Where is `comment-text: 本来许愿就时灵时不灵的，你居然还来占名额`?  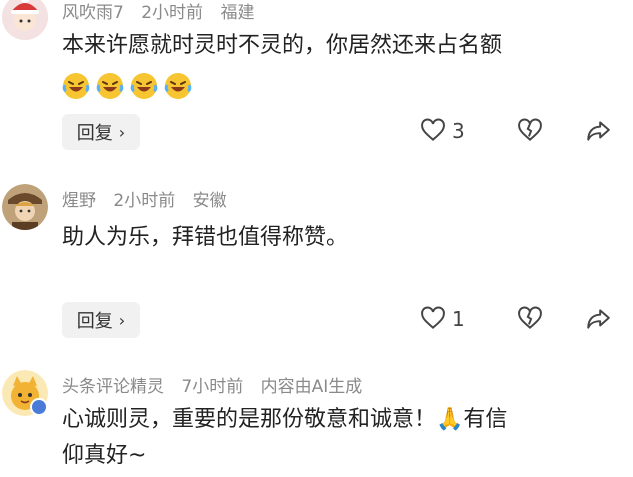
comment-text: 本来许愿就时灵时不灵的，你居然还来占名额 is located at coordinates (282, 45).